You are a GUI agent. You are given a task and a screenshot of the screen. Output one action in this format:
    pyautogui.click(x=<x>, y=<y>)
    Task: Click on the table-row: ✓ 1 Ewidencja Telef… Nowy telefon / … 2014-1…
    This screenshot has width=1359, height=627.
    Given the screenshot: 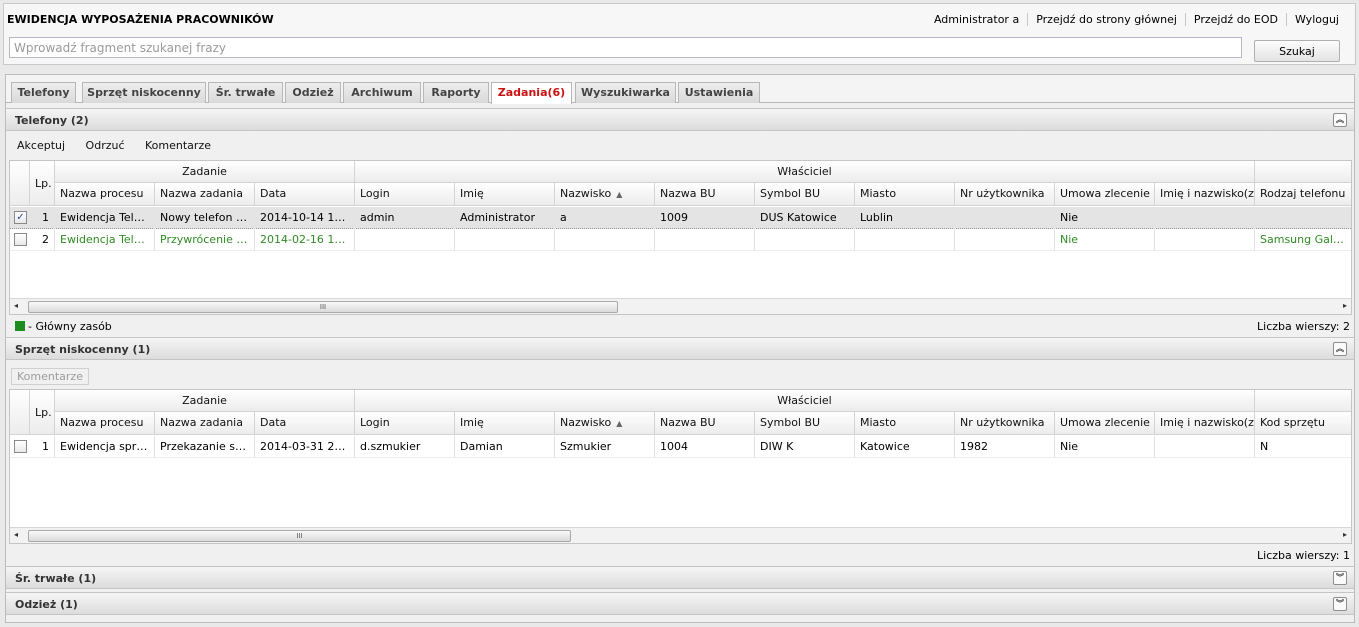 What is the action you would take?
    pyautogui.click(x=680, y=218)
    